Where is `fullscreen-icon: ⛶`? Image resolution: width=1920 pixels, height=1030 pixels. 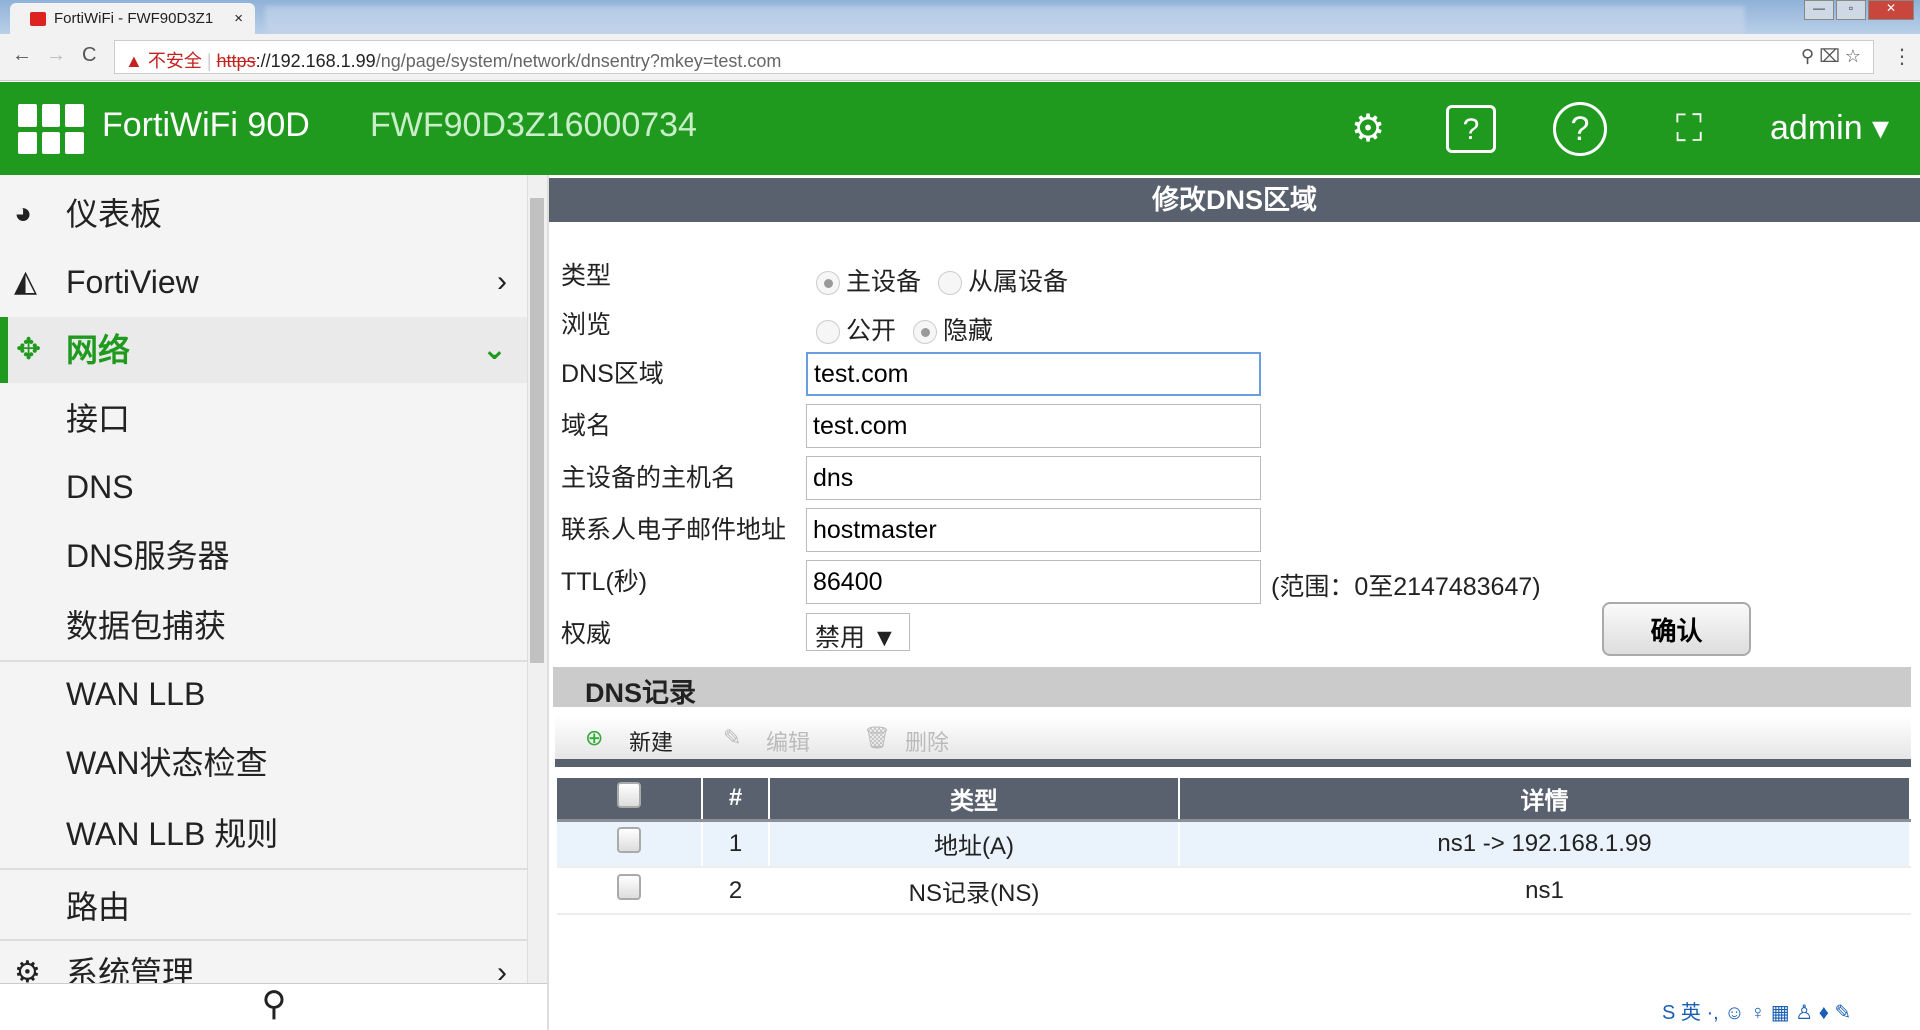
fullscreen-icon: ⛶ is located at coordinates (1689, 129).